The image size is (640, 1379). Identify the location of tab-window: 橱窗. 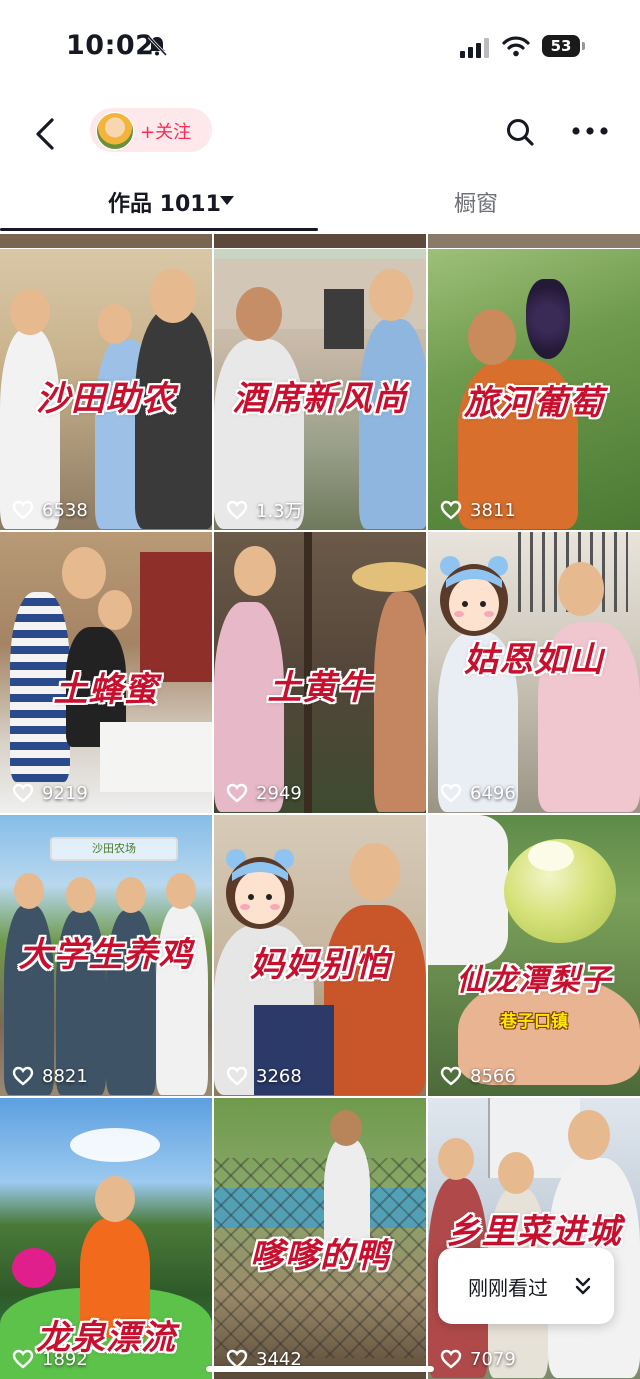
(476, 202).